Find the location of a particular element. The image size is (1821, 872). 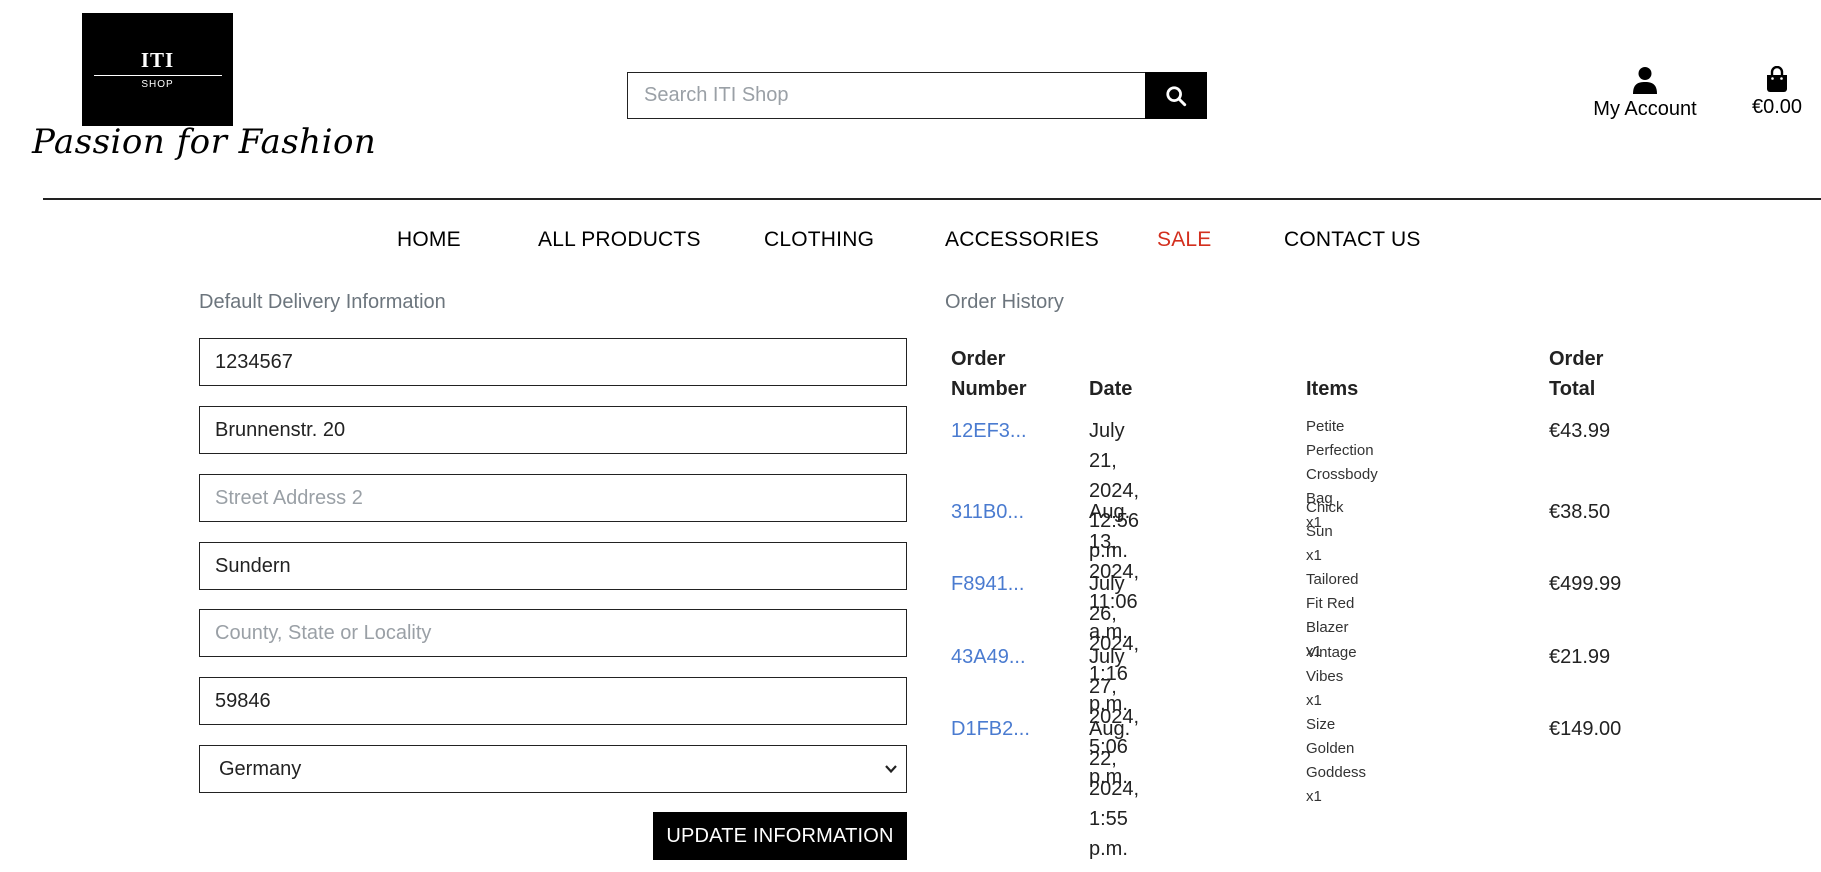

country-select-value: Germany is located at coordinates (260, 768).